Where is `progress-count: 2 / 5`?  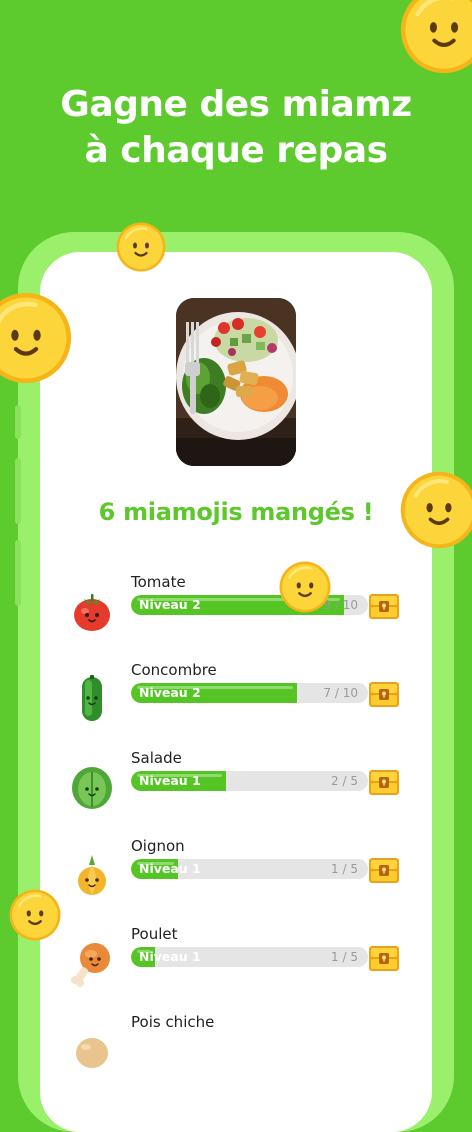
progress-count: 2 / 5 is located at coordinates (344, 781).